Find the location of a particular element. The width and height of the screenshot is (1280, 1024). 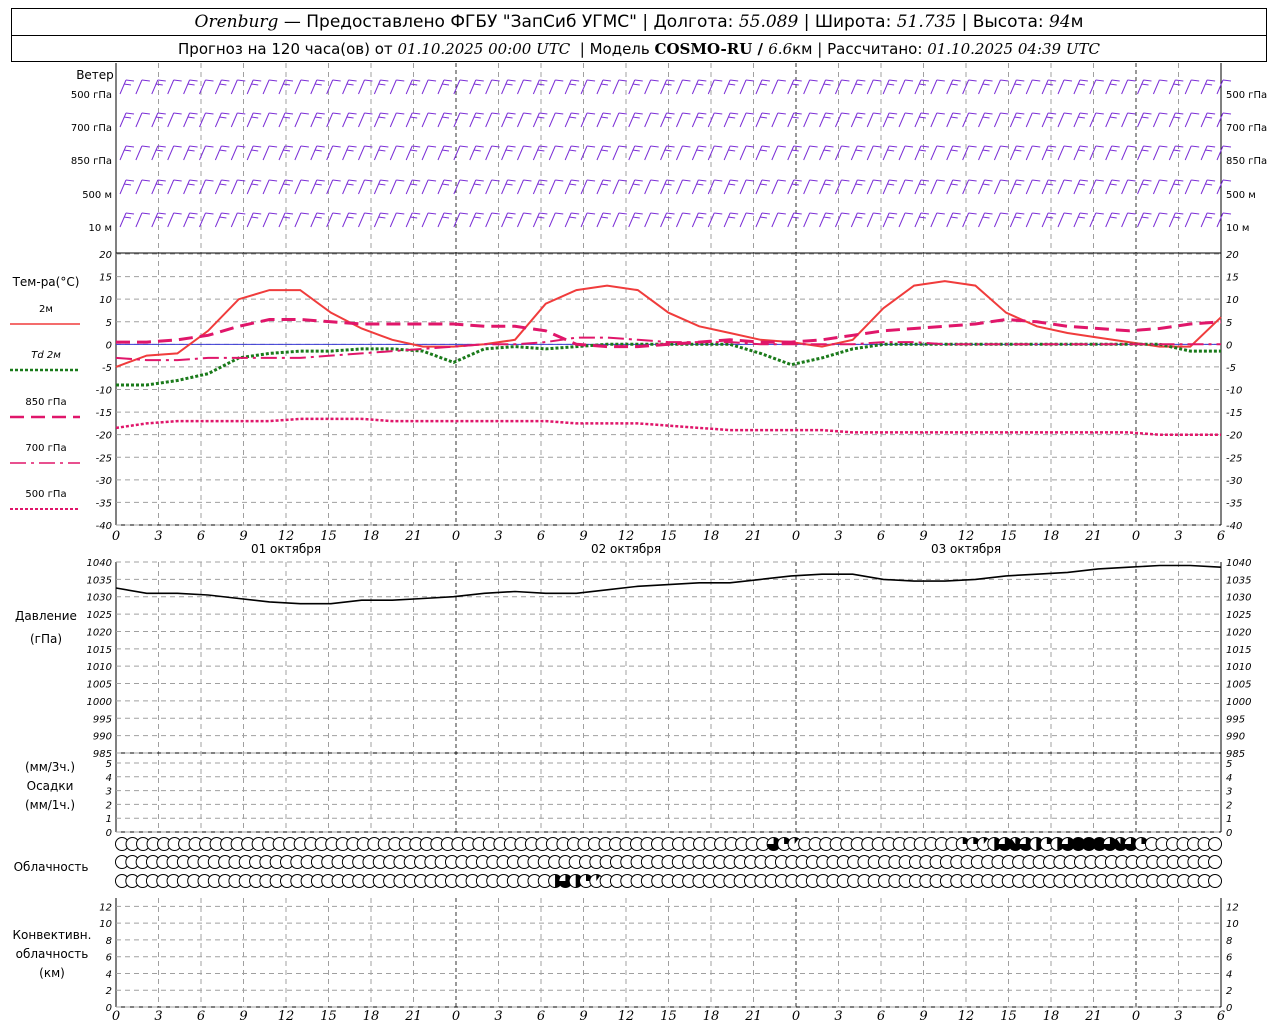

time-tick-label: 18 is located at coordinates (371, 536).